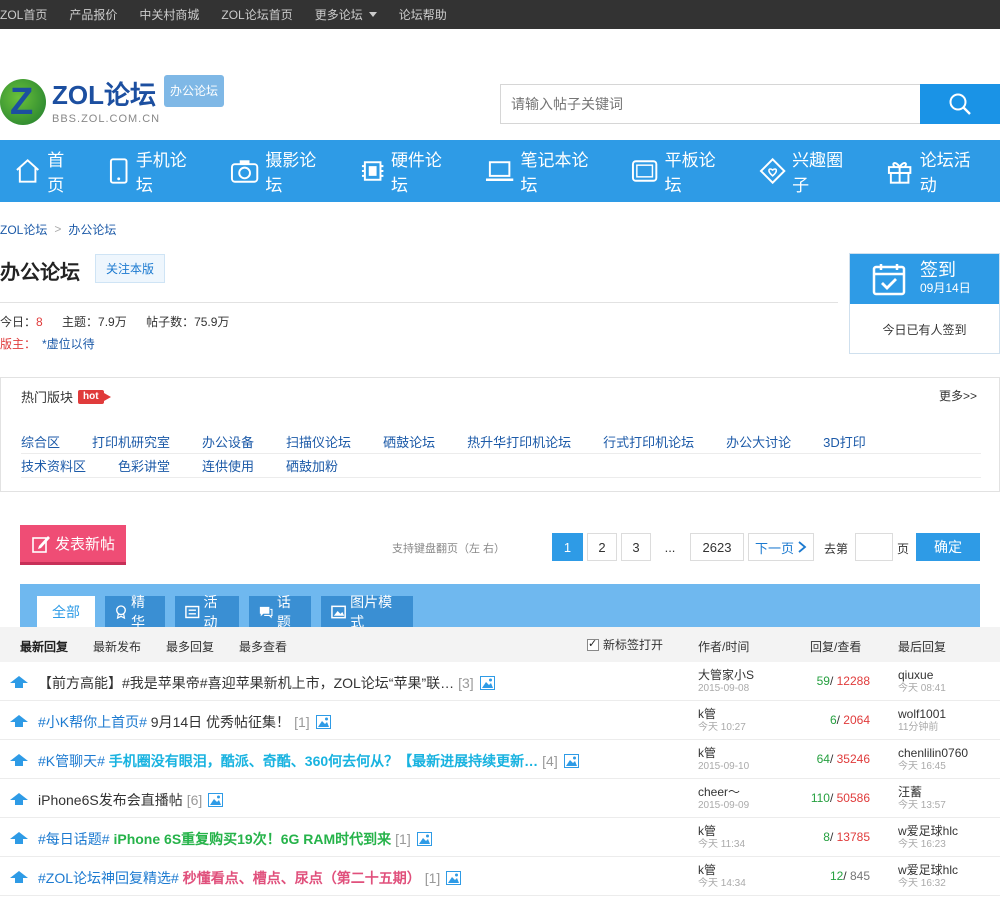 The height and width of the screenshot is (909, 1000). Describe the element at coordinates (758, 441) in the screenshot. I see `hot-board-link: 办公大讨论` at that location.